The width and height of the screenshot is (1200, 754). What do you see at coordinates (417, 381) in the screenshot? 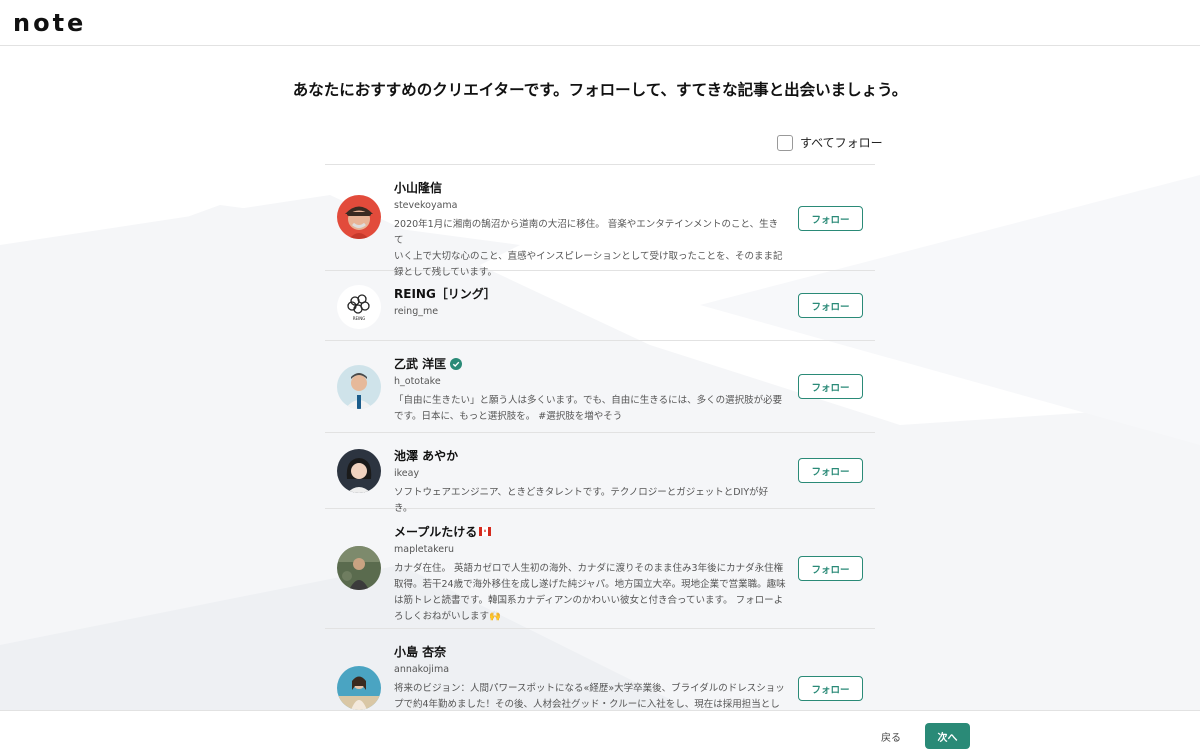
I see `creator-id: h_ototake` at bounding box center [417, 381].